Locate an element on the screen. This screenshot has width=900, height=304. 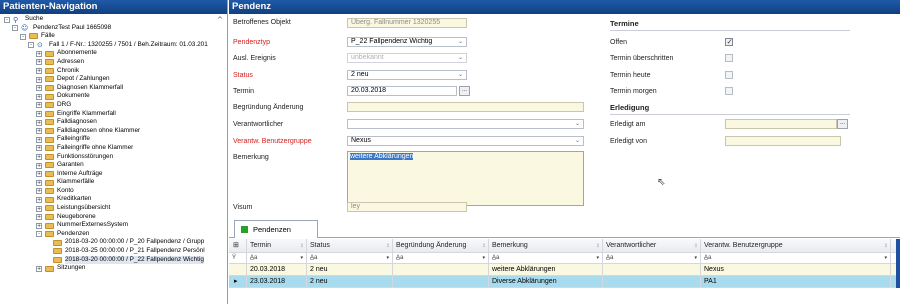
tree-item: + Falldiagnosen is located at coordinates (113, 122).